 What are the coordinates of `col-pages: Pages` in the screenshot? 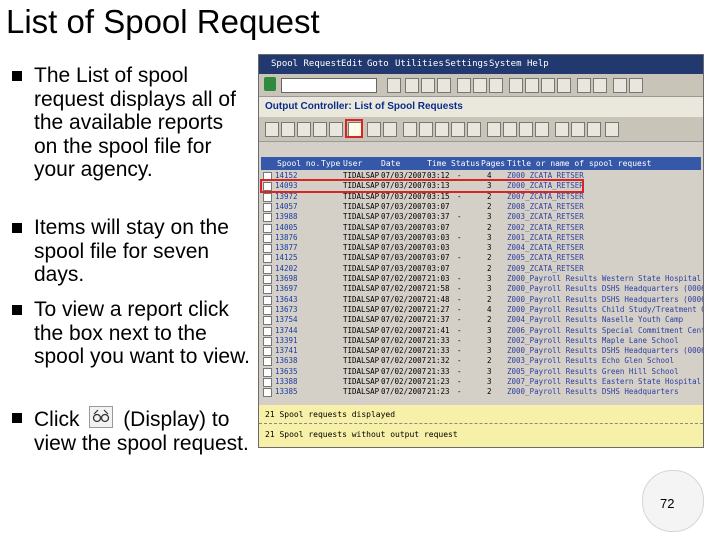 It's located at (493, 163).